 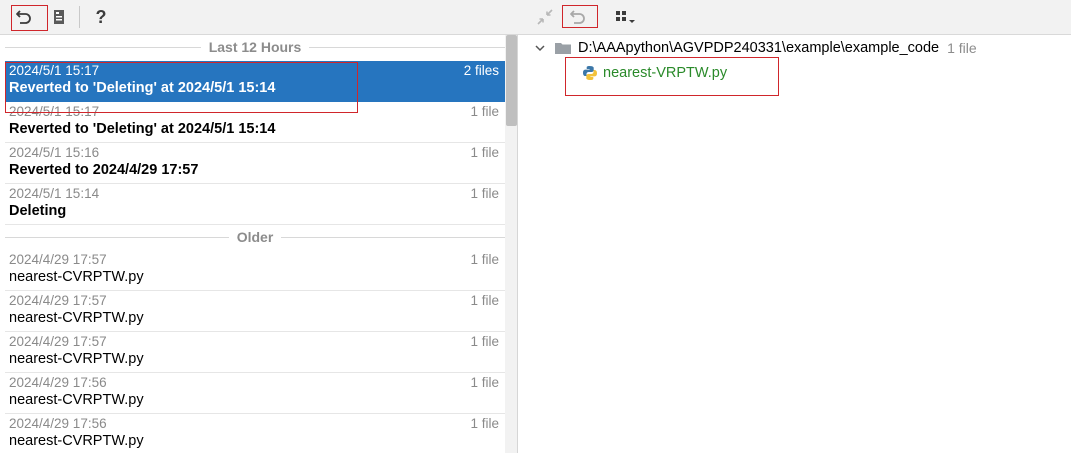 I want to click on toolbar: ?, so click(x=535, y=17).